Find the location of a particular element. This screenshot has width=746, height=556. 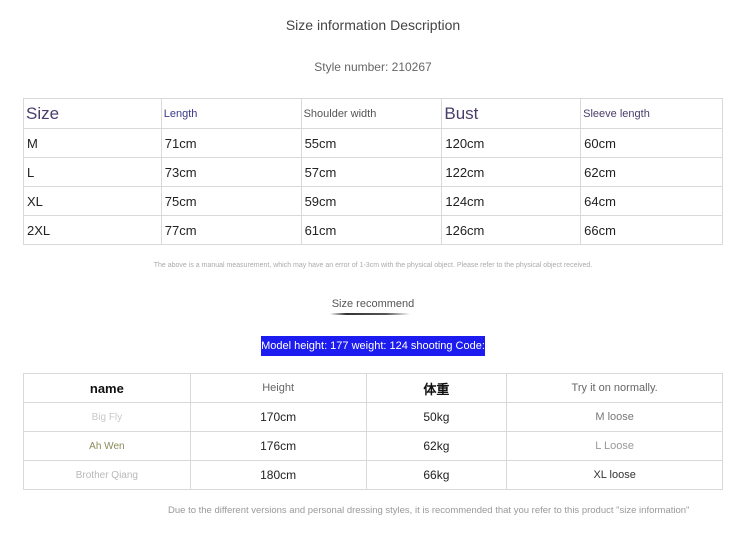

cell-length: 77cm is located at coordinates (231, 230).